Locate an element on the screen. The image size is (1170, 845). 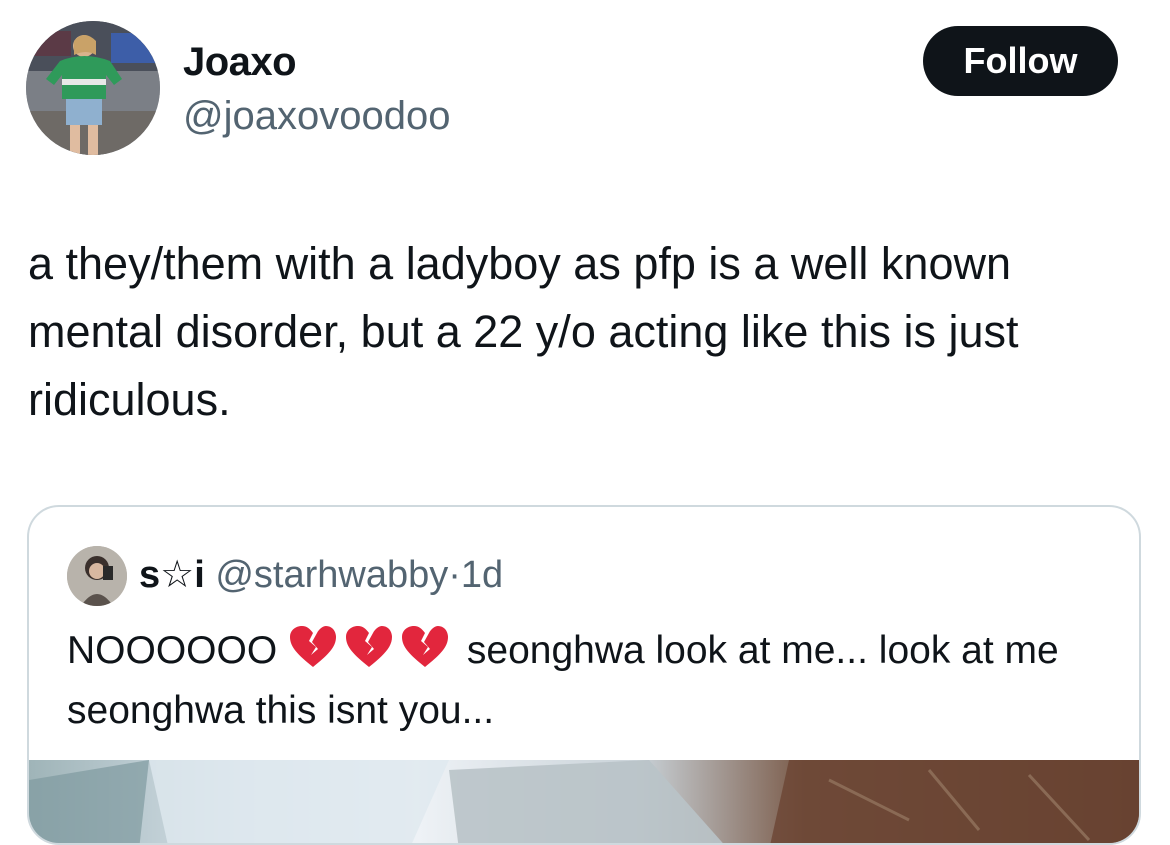
quoted-timestamp: 1d is located at coordinates (482, 575).